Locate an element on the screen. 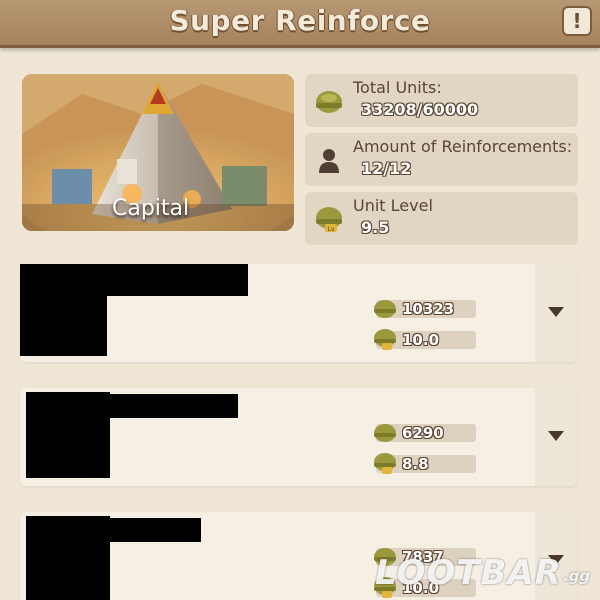 Image resolution: width=600 pixels, height=600 pixels. units-pill: 10323 is located at coordinates (425, 309).